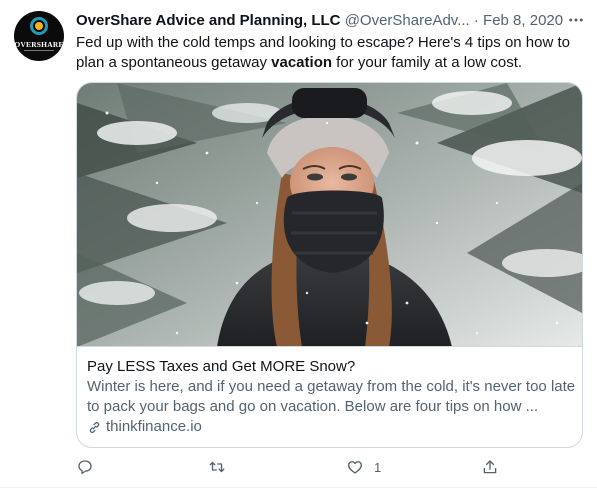 Image resolution: width=597 pixels, height=488 pixels. What do you see at coordinates (302, 62) in the screenshot?
I see `tweet-text-bold: vacation` at bounding box center [302, 62].